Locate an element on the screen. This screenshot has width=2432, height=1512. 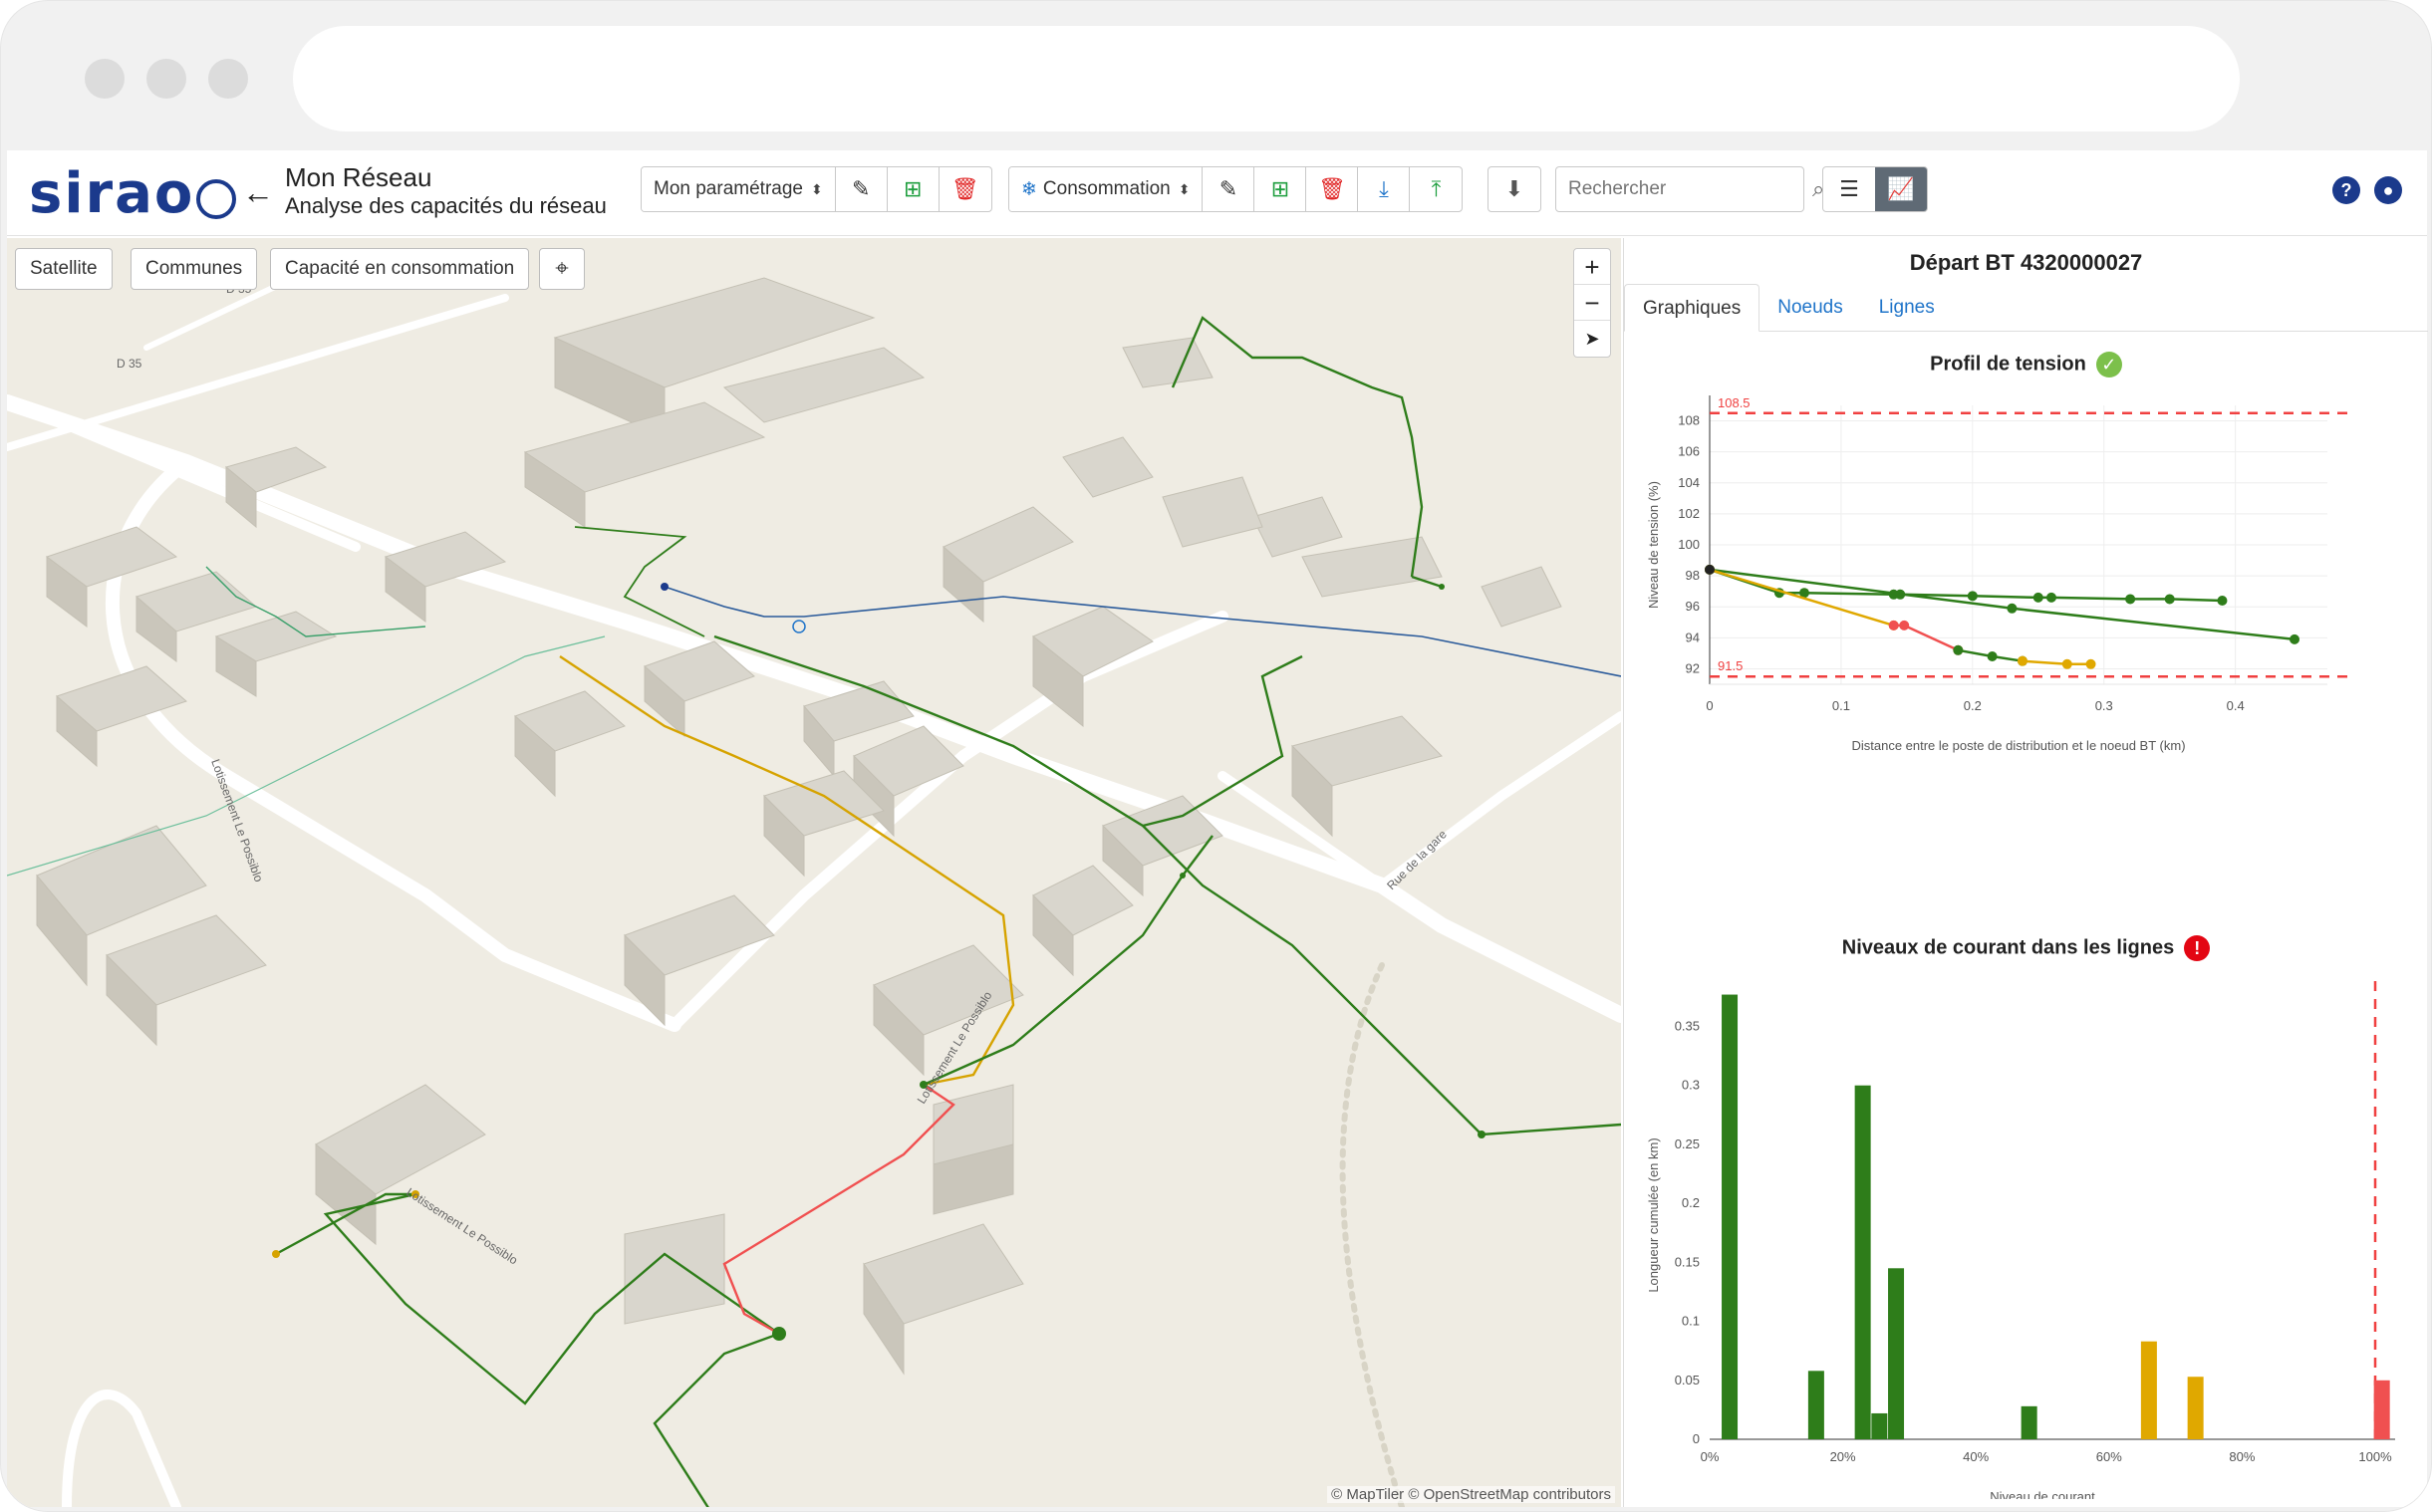
tab-lignes: Lignes is located at coordinates (1907, 308).